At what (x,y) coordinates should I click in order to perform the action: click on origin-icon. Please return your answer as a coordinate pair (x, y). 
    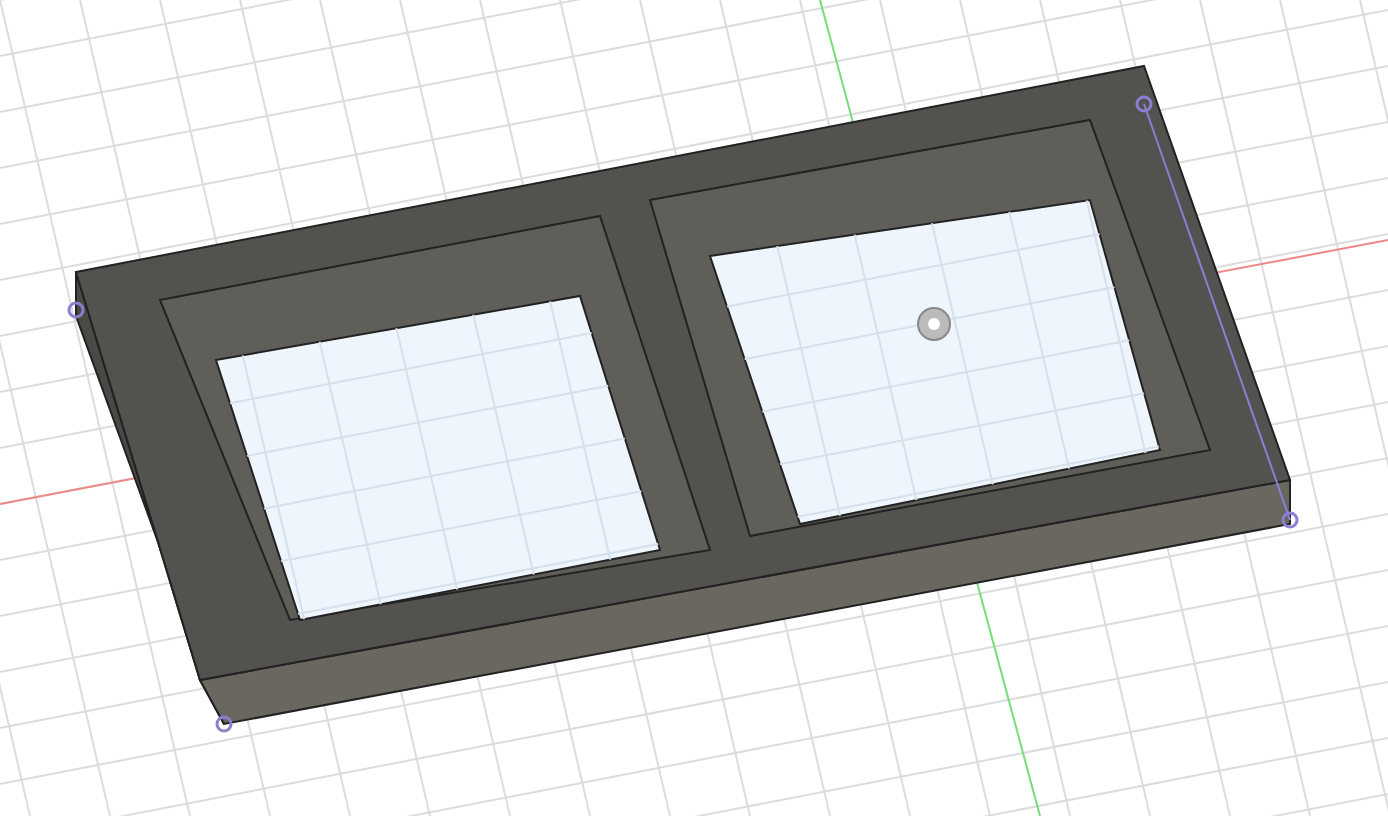
    Looking at the image, I should click on (934, 324).